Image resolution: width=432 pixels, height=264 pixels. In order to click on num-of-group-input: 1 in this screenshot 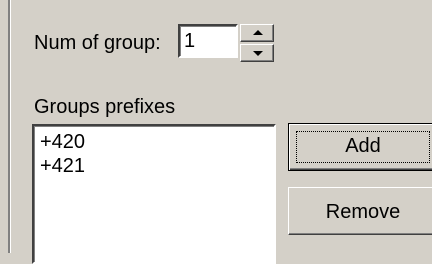, I will do `click(208, 41)`.